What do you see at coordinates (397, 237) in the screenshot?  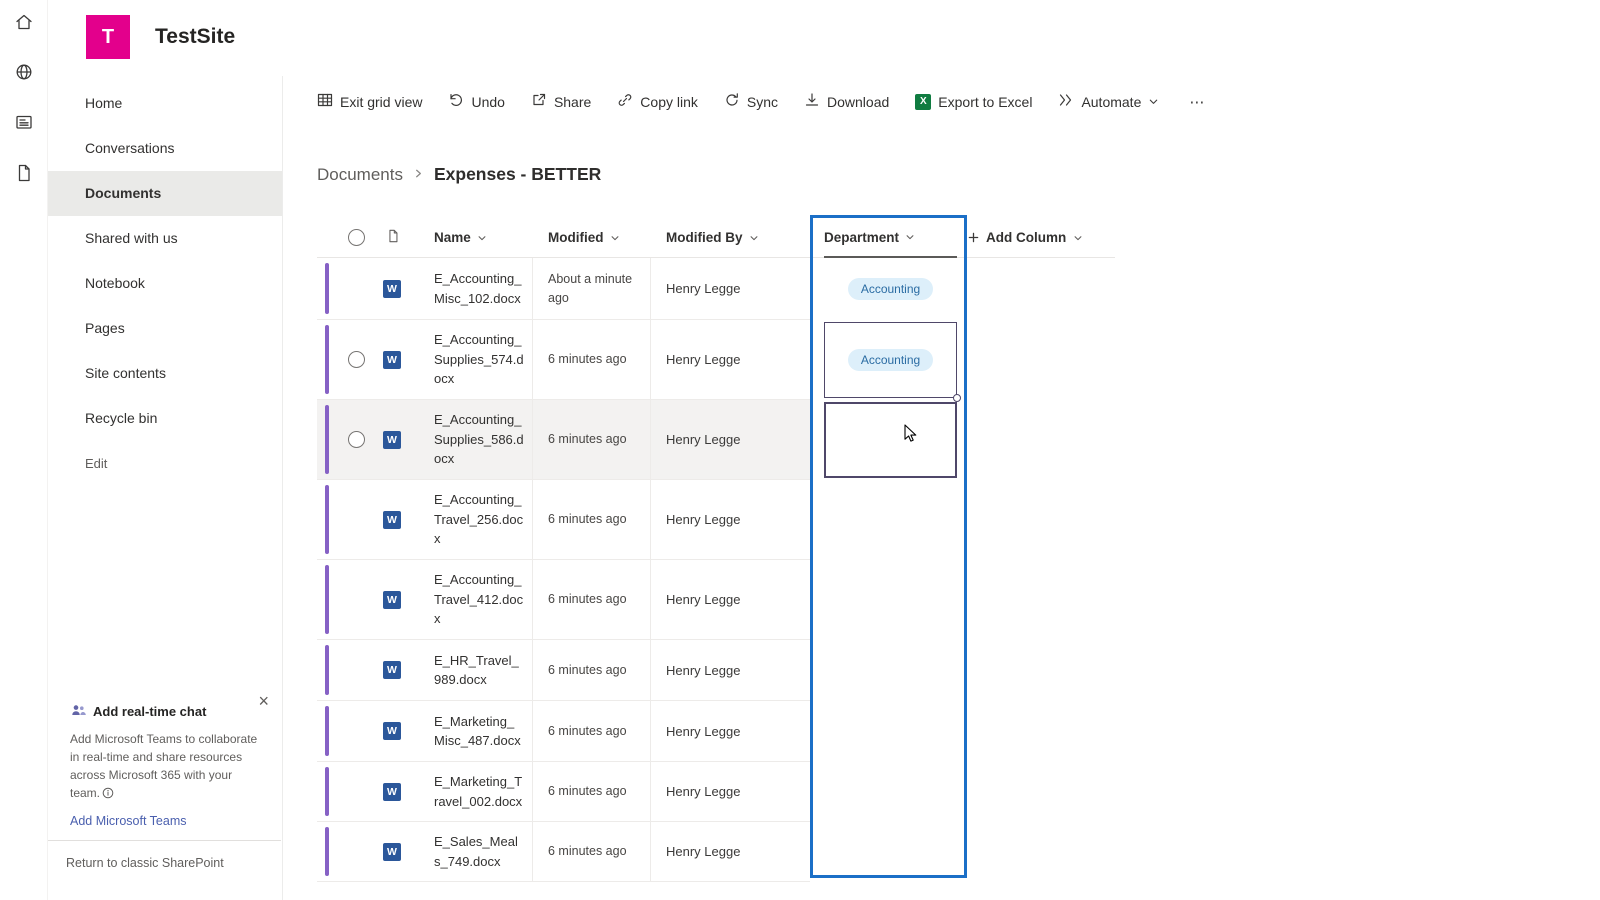 I see `header-file-type` at bounding box center [397, 237].